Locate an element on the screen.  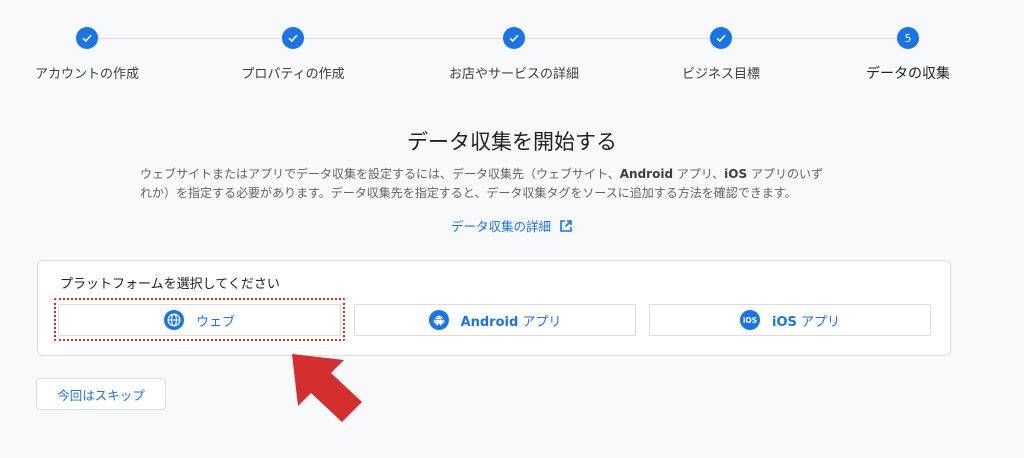
open-in-new-icon is located at coordinates (566, 225).